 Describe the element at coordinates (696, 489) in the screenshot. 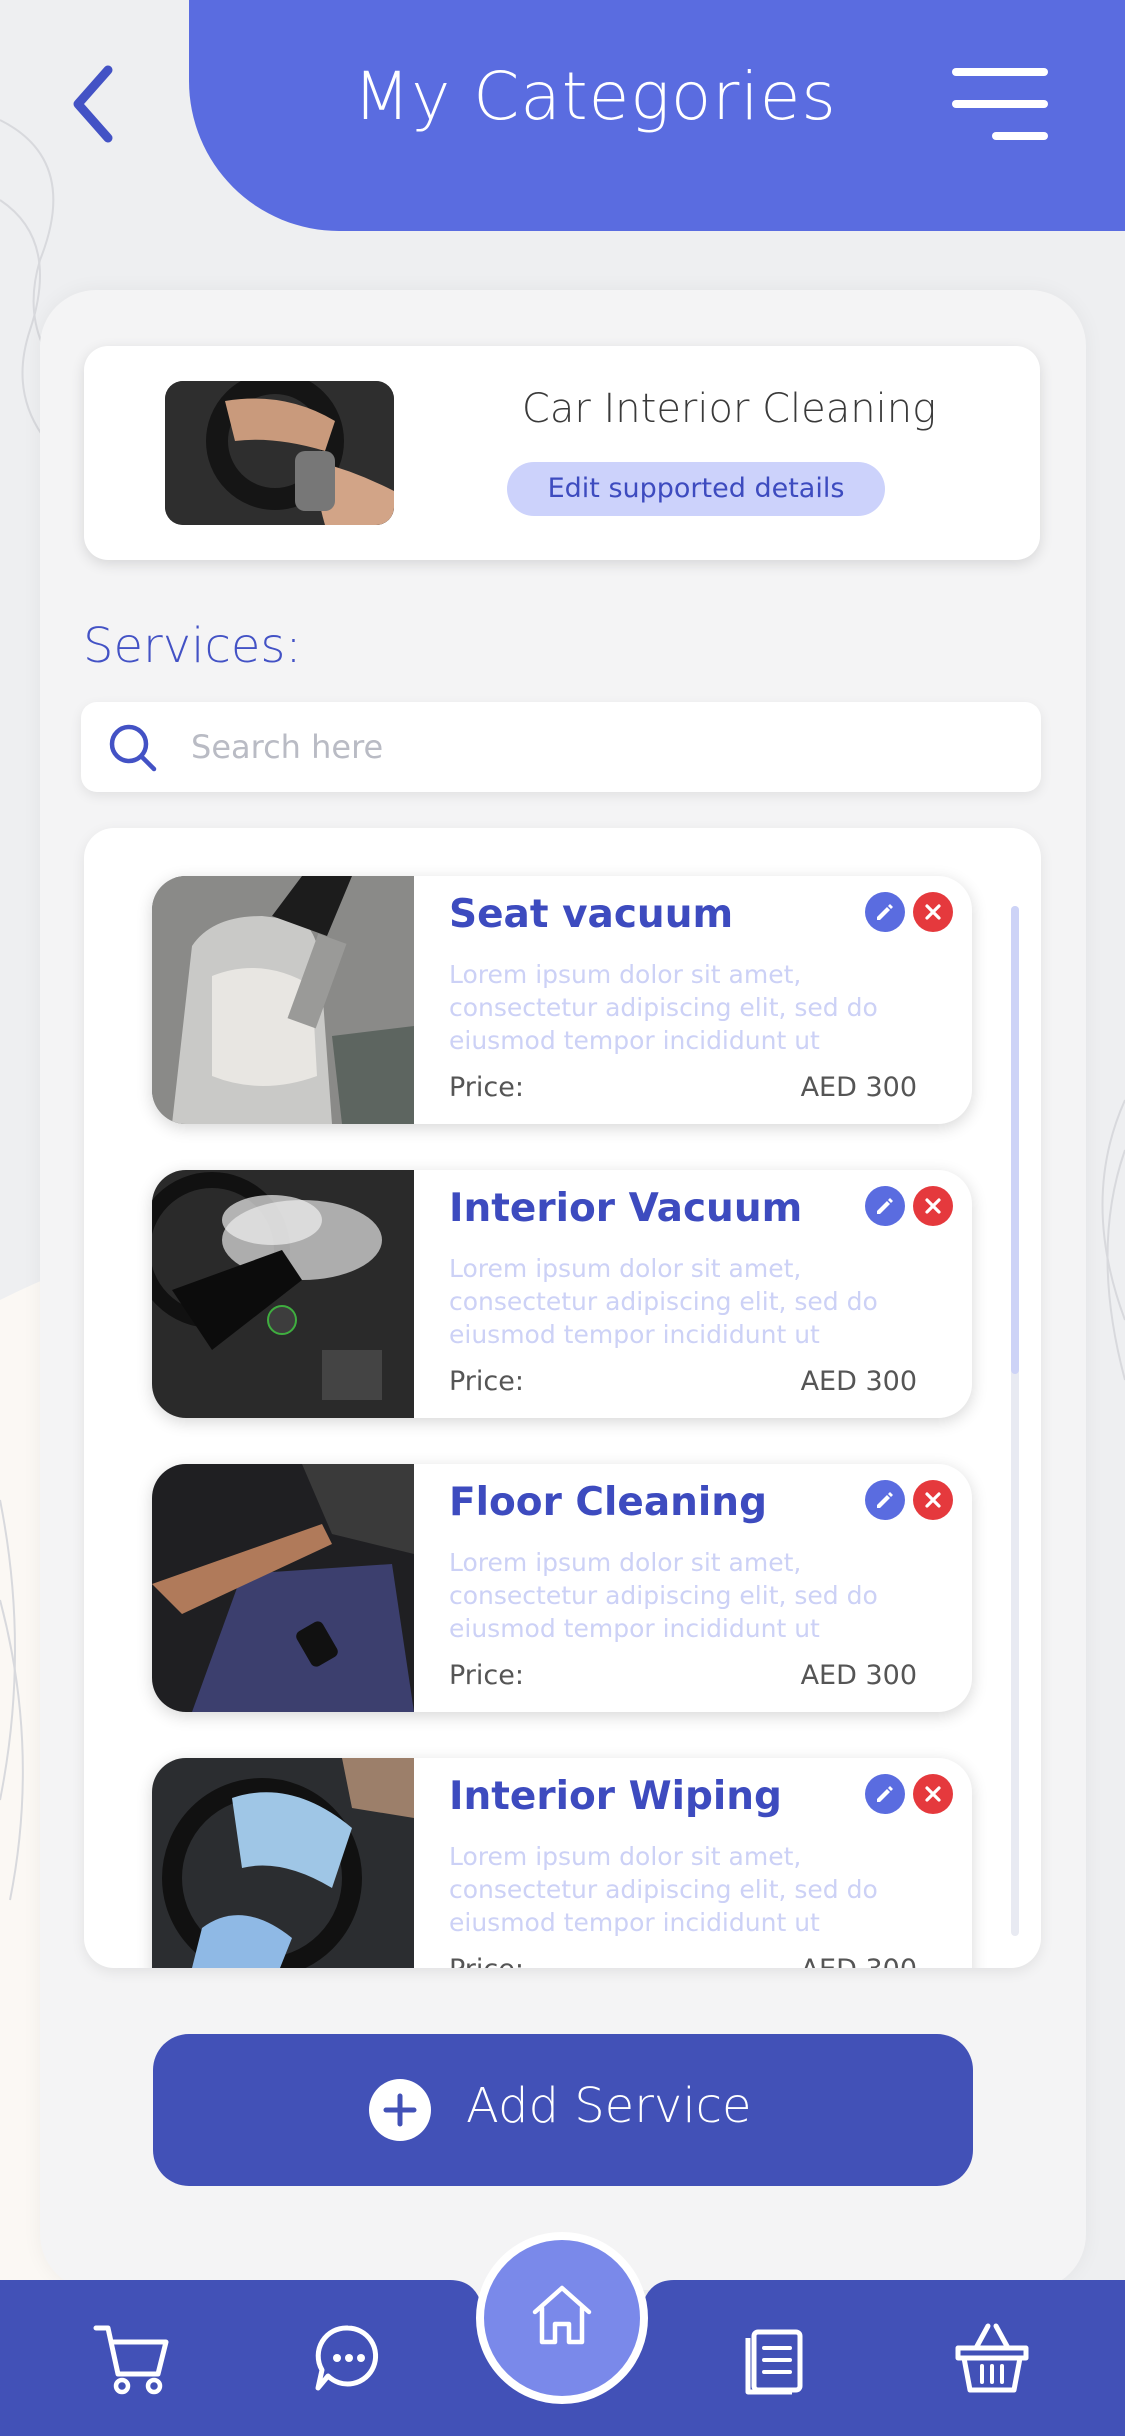

I see `edit-details-button: Edit supported details` at that location.